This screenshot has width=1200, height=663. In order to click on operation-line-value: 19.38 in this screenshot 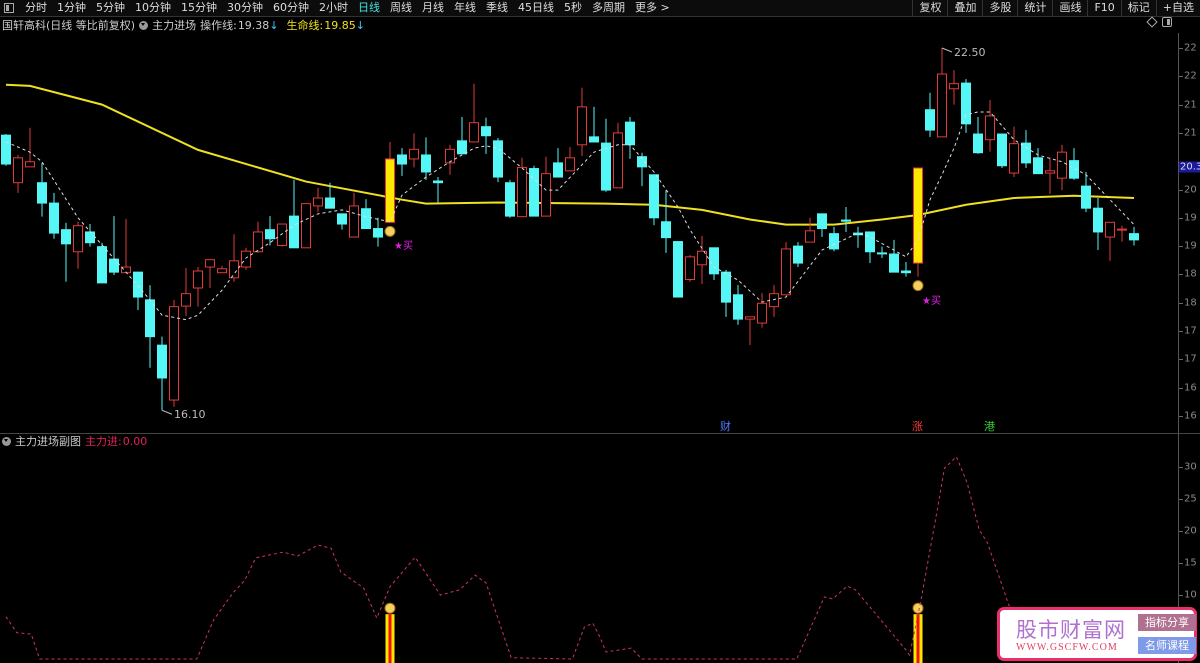, I will do `click(253, 25)`.